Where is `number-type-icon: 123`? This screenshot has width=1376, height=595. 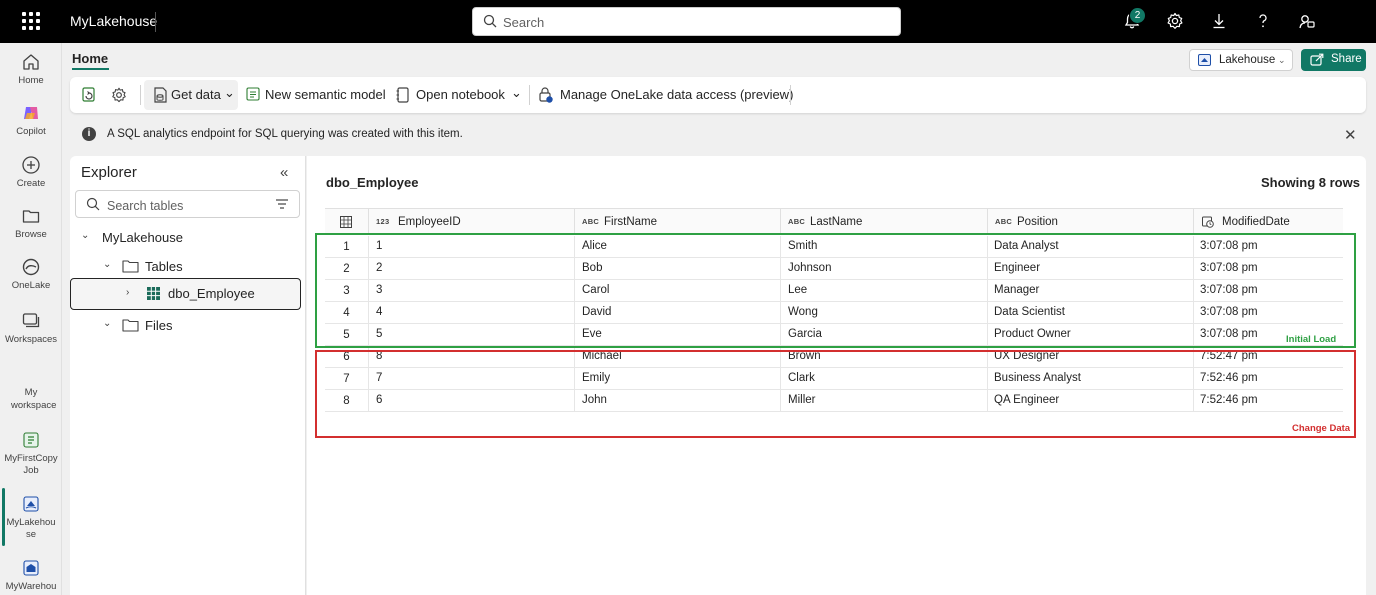
number-type-icon: 123 is located at coordinates (383, 221).